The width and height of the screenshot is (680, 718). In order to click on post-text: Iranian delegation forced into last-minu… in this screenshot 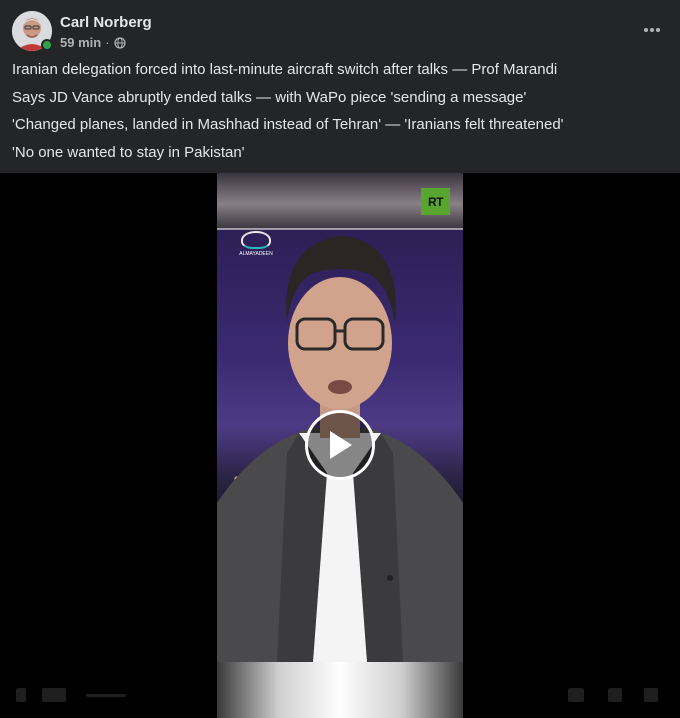, I will do `click(340, 117)`.